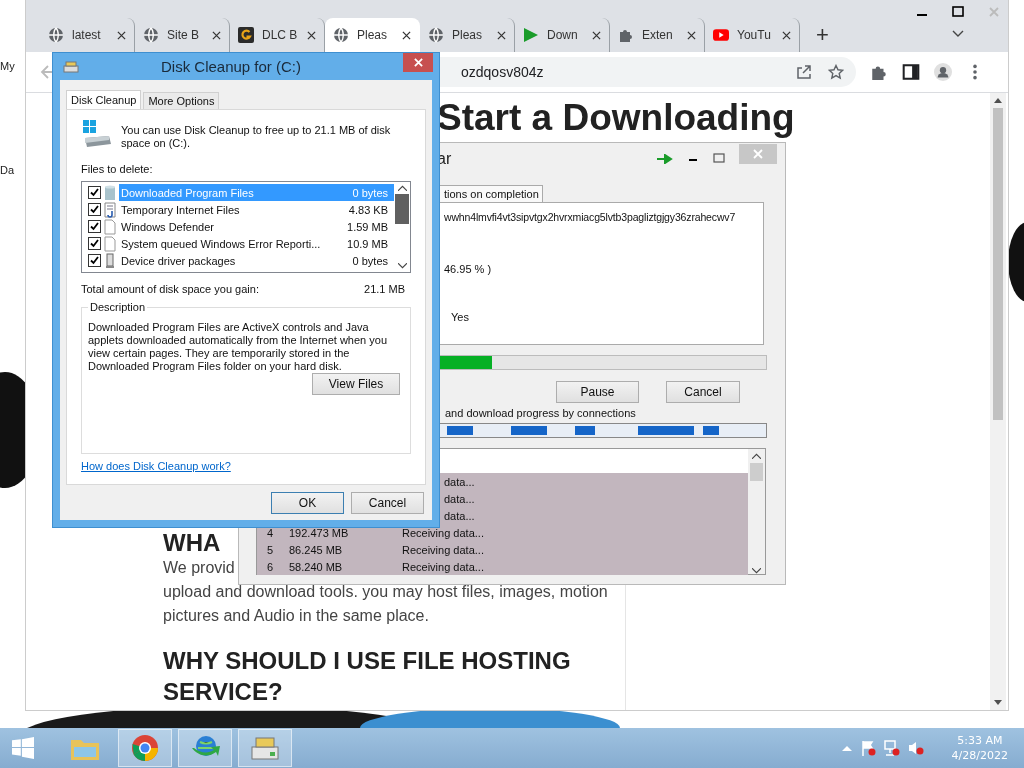  What do you see at coordinates (721, 35) in the screenshot?
I see `video-play-icon` at bounding box center [721, 35].